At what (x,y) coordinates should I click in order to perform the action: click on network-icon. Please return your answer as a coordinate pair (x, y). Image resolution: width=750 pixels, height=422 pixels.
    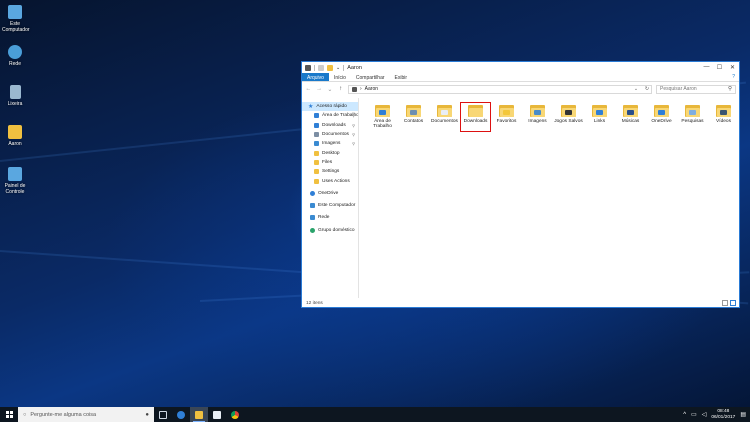
    Looking at the image, I should click on (312, 218).